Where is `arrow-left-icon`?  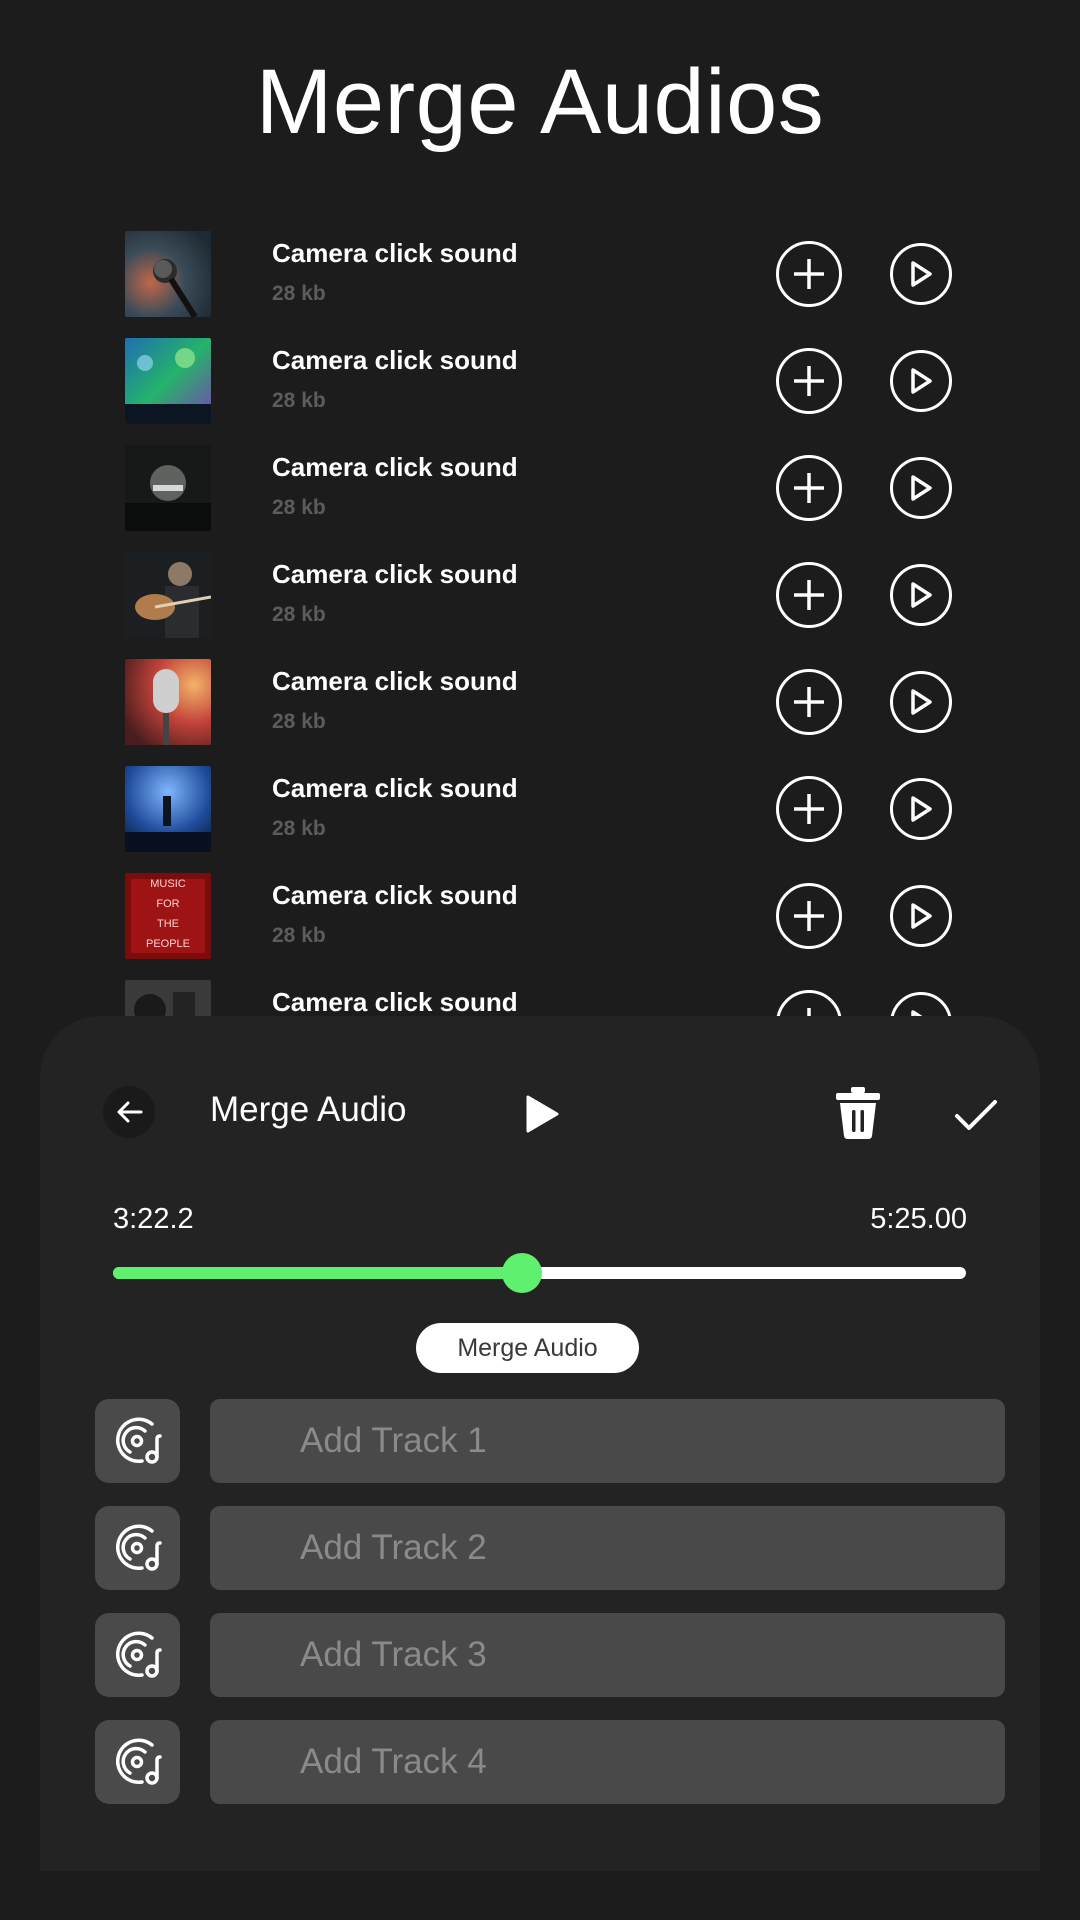
arrow-left-icon is located at coordinates (130, 1112).